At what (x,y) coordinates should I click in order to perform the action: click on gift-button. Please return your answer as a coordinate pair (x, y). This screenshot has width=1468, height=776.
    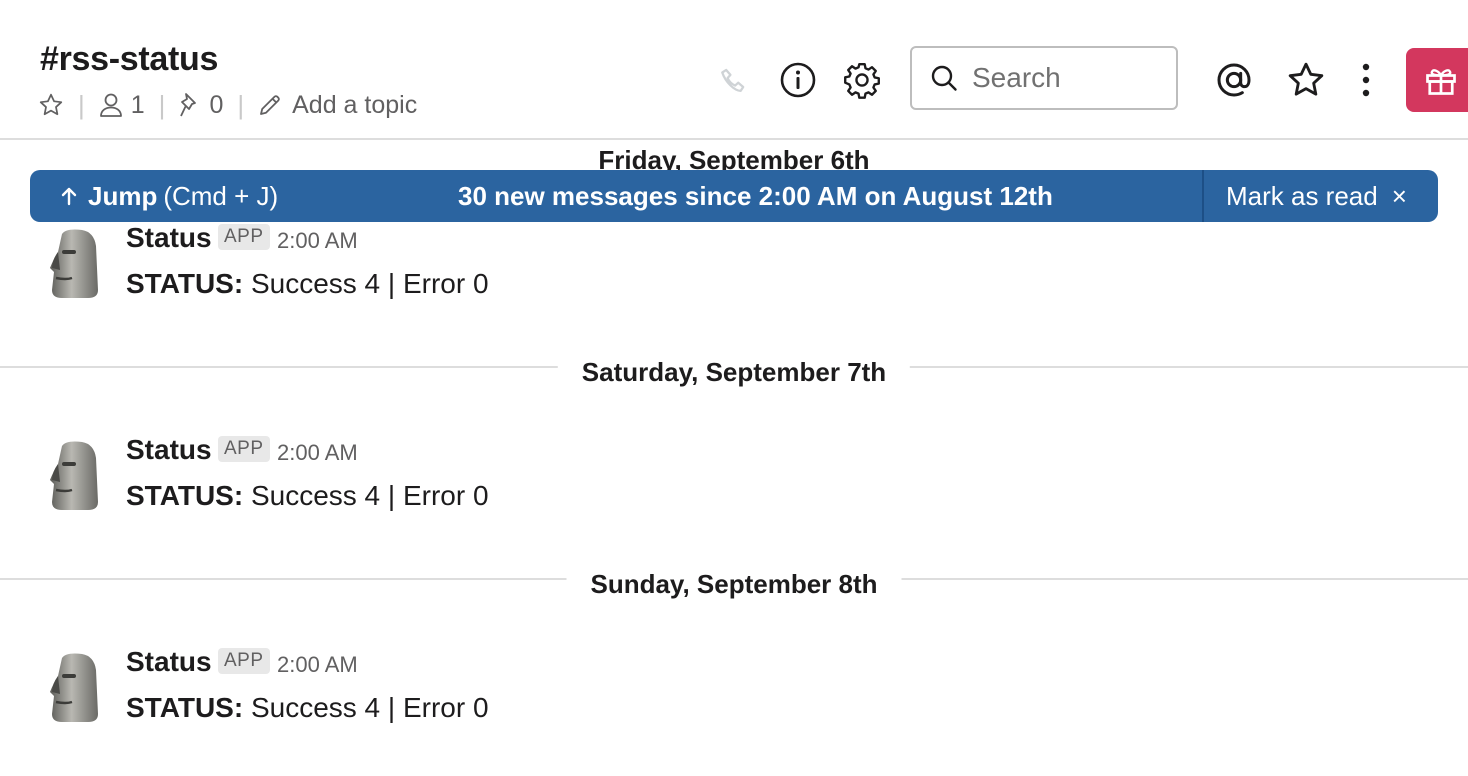
    Looking at the image, I should click on (1437, 80).